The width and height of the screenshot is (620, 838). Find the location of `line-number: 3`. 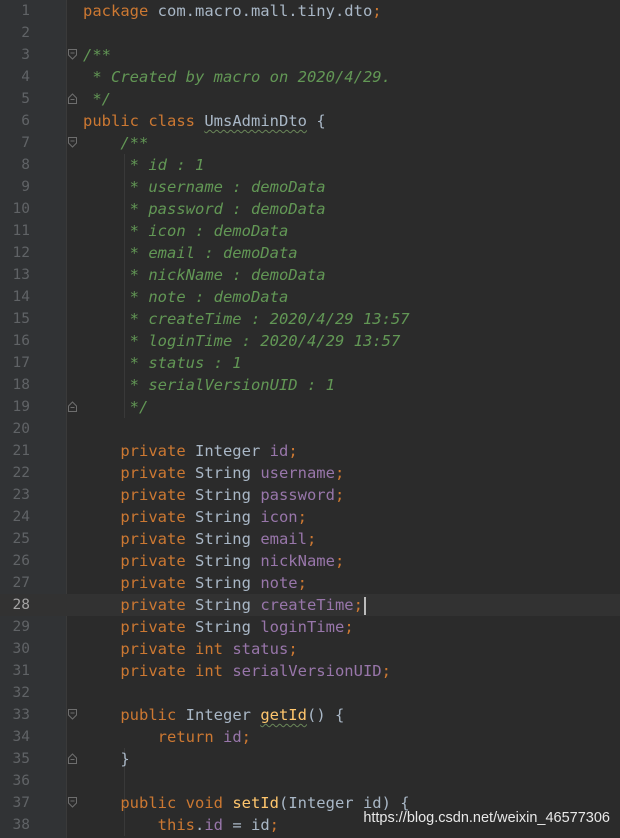

line-number: 3 is located at coordinates (15, 55).